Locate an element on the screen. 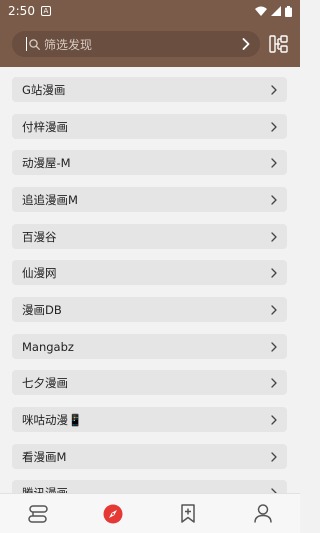 The height and width of the screenshot is (533, 320). list-item-label: 仙漫网 is located at coordinates (39, 272).